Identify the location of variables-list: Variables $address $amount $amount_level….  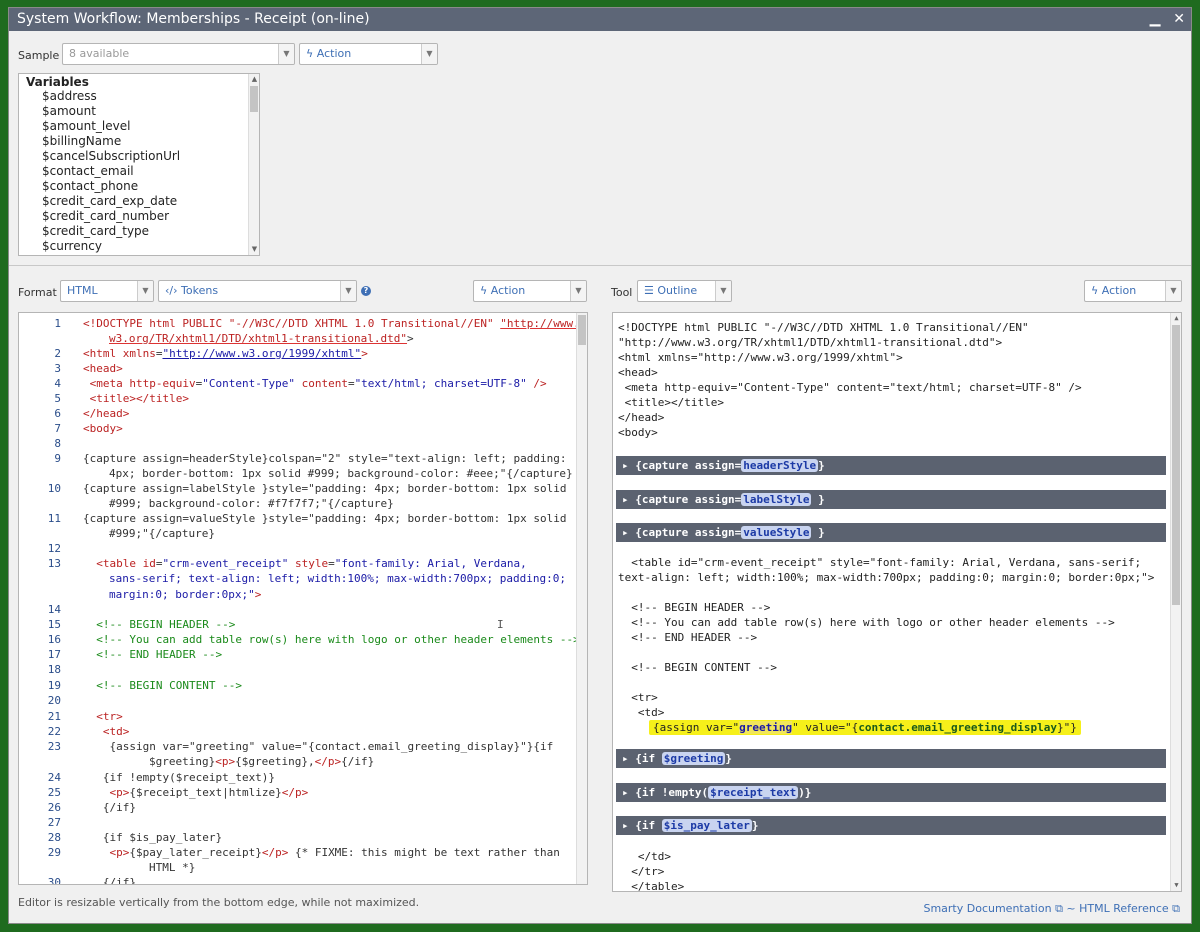
(139, 164).